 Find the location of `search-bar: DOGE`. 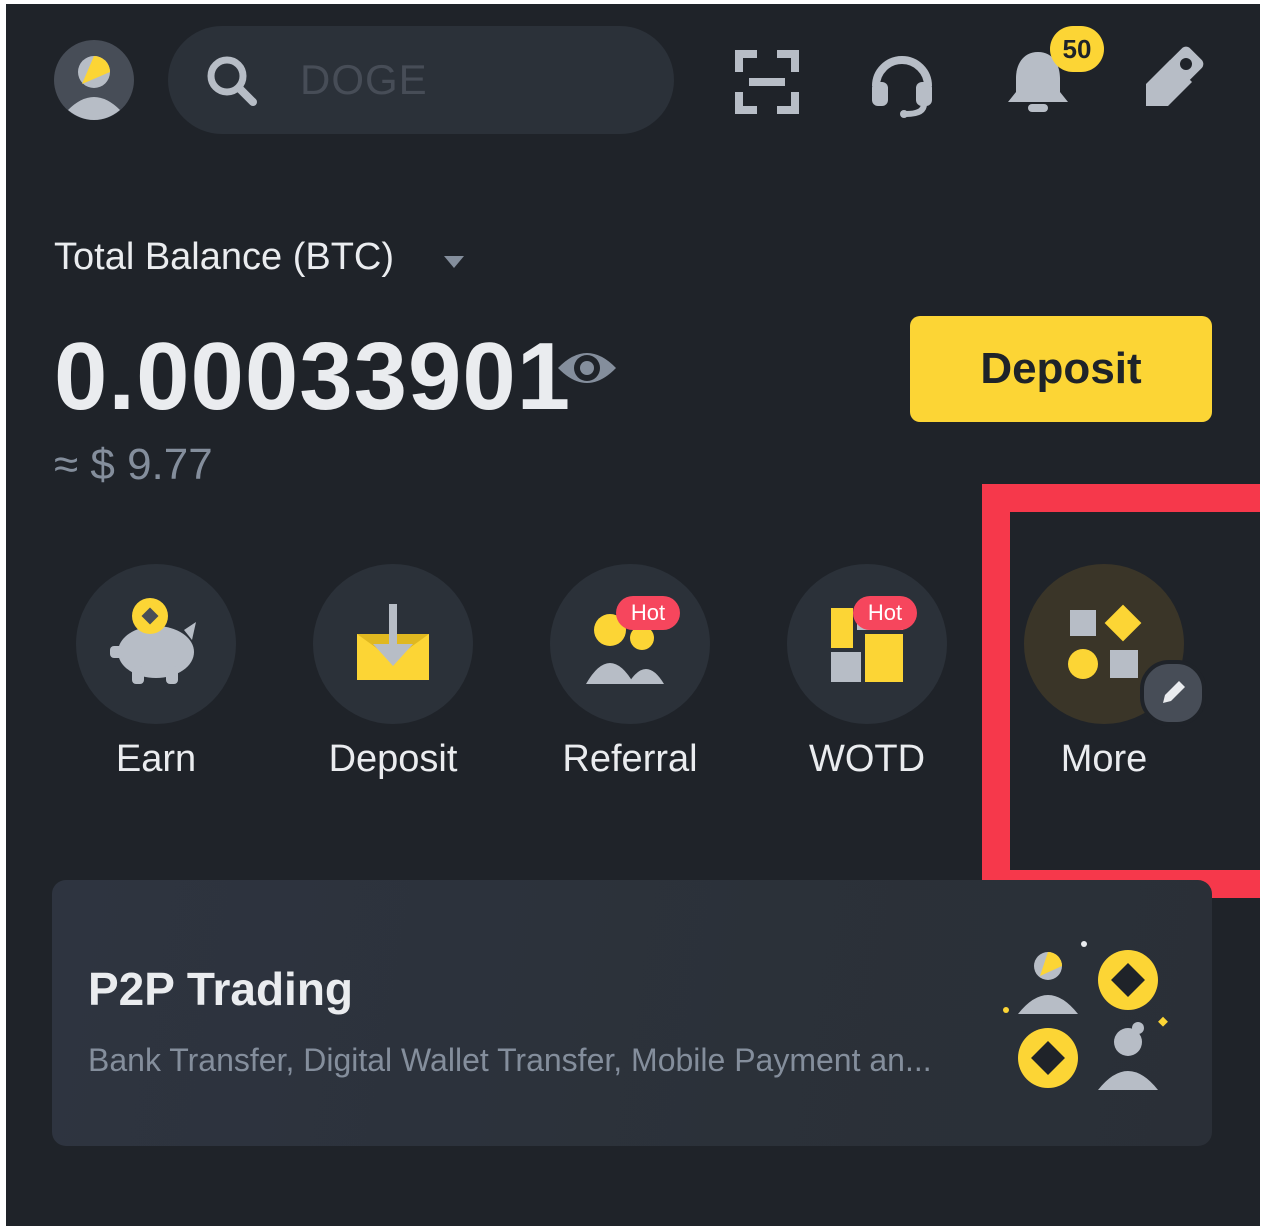

search-bar: DOGE is located at coordinates (421, 80).